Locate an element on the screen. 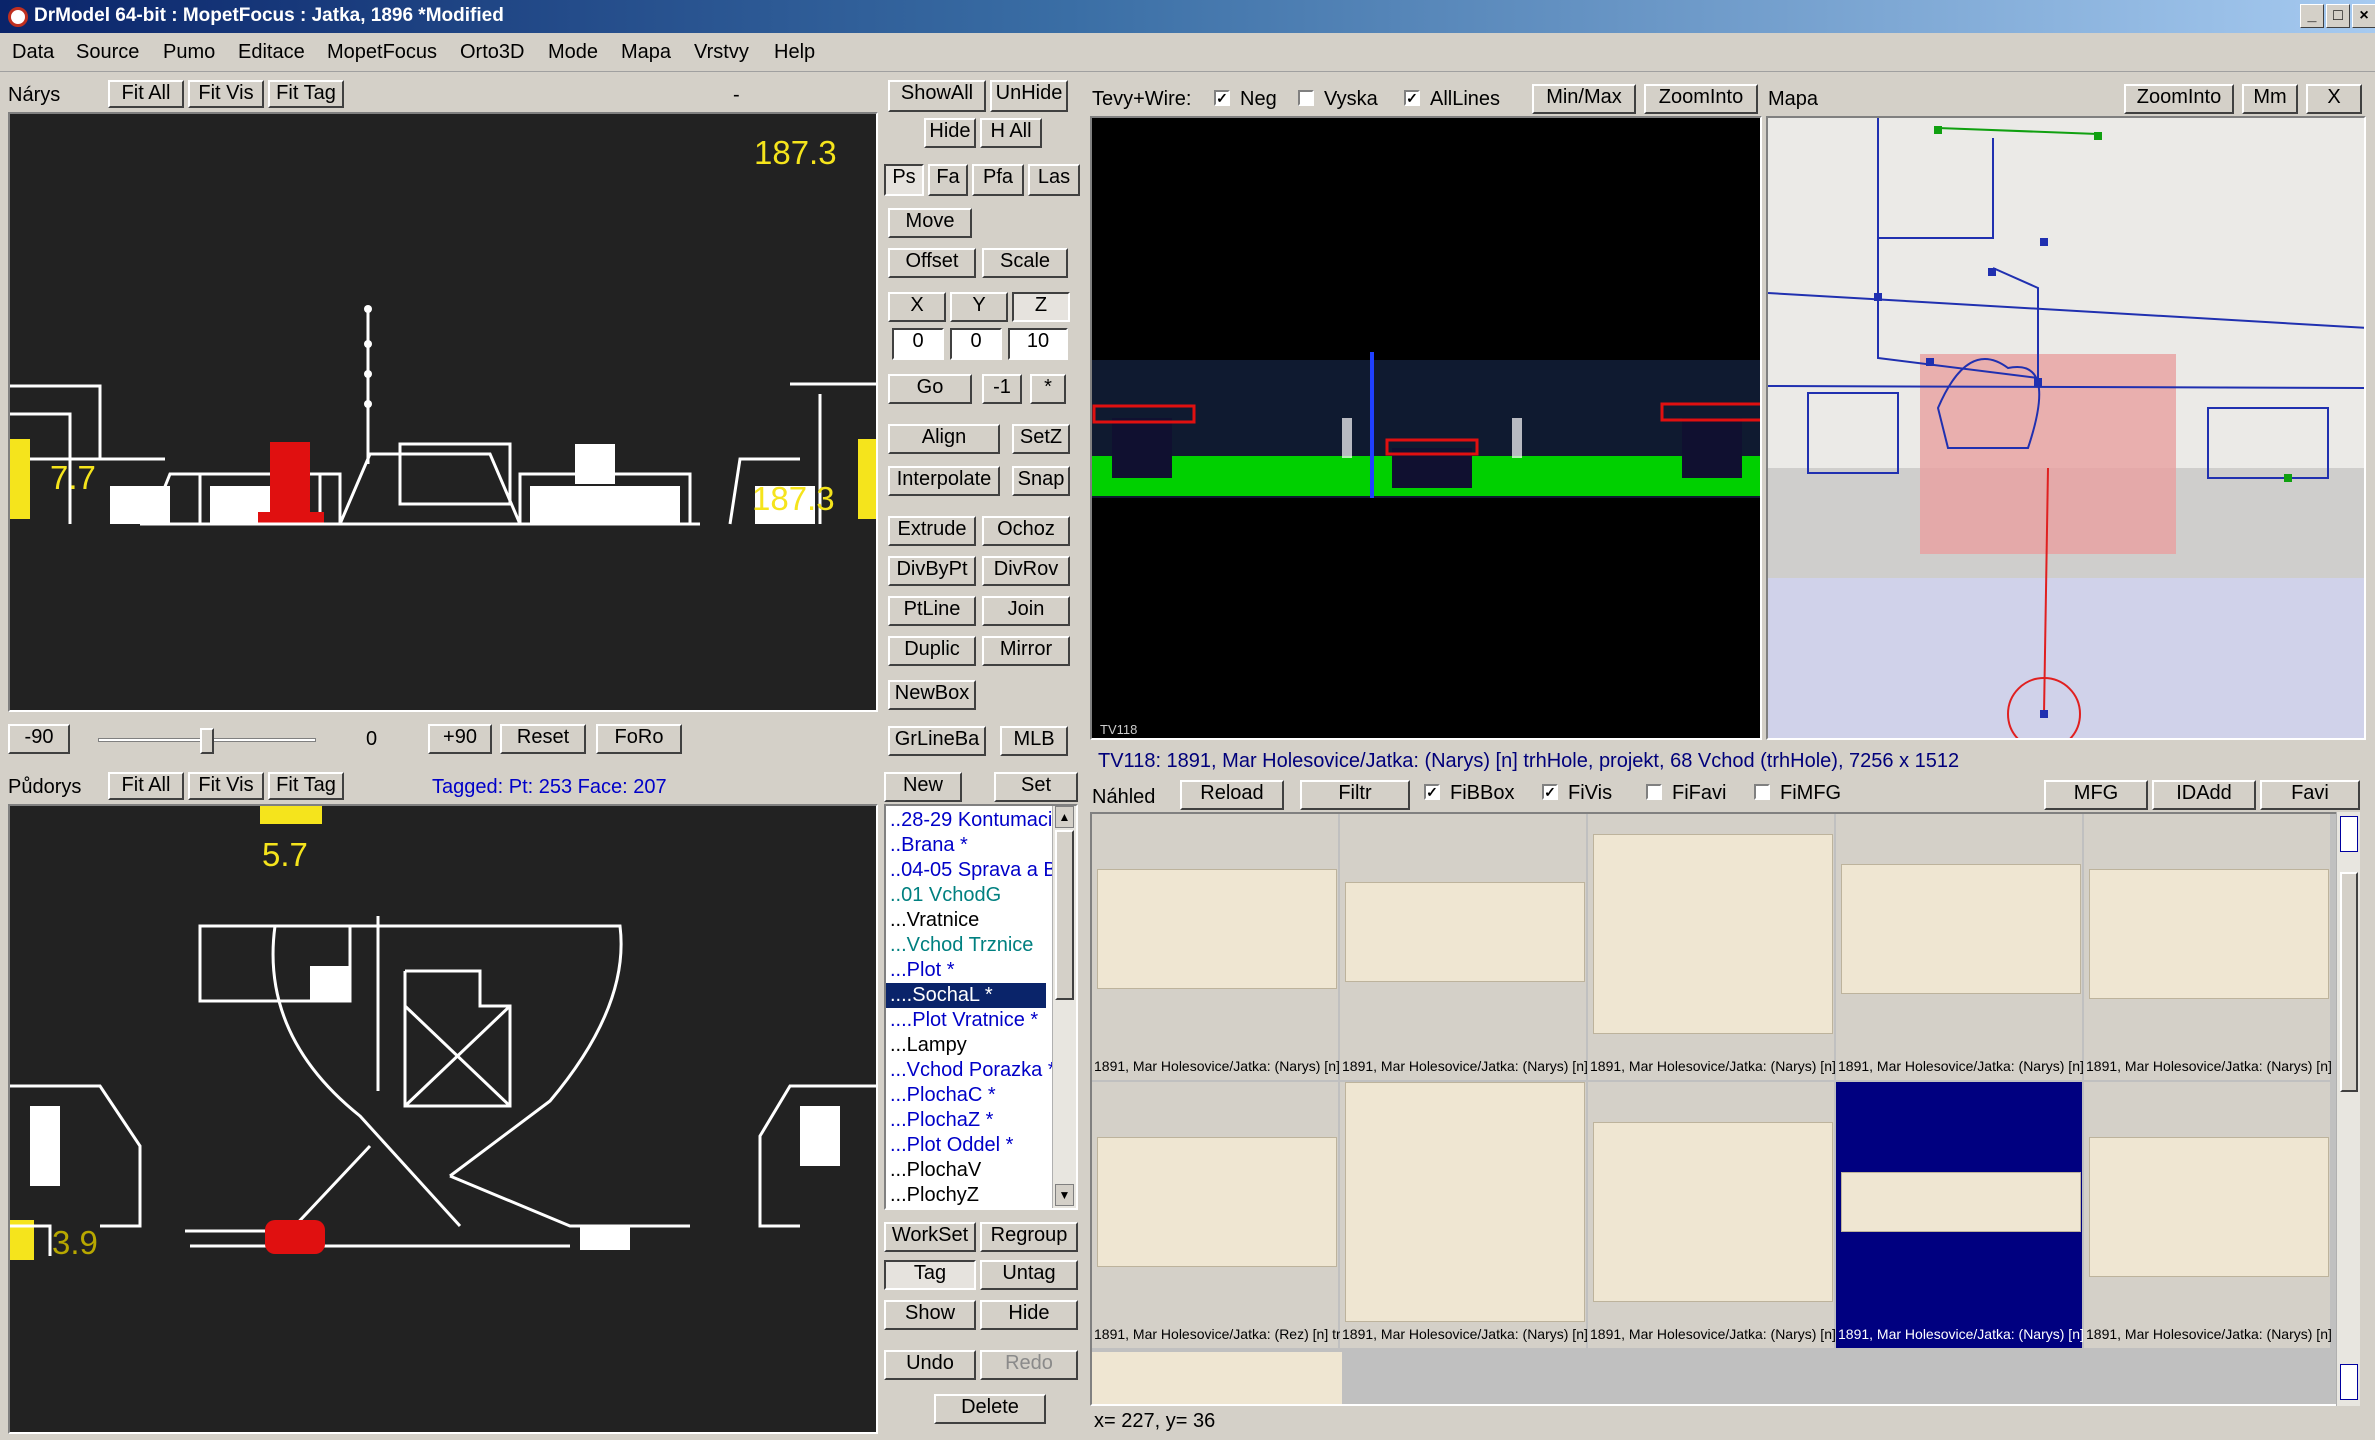  layer-item: ..04-05 Sprava a B is located at coordinates (973, 870).